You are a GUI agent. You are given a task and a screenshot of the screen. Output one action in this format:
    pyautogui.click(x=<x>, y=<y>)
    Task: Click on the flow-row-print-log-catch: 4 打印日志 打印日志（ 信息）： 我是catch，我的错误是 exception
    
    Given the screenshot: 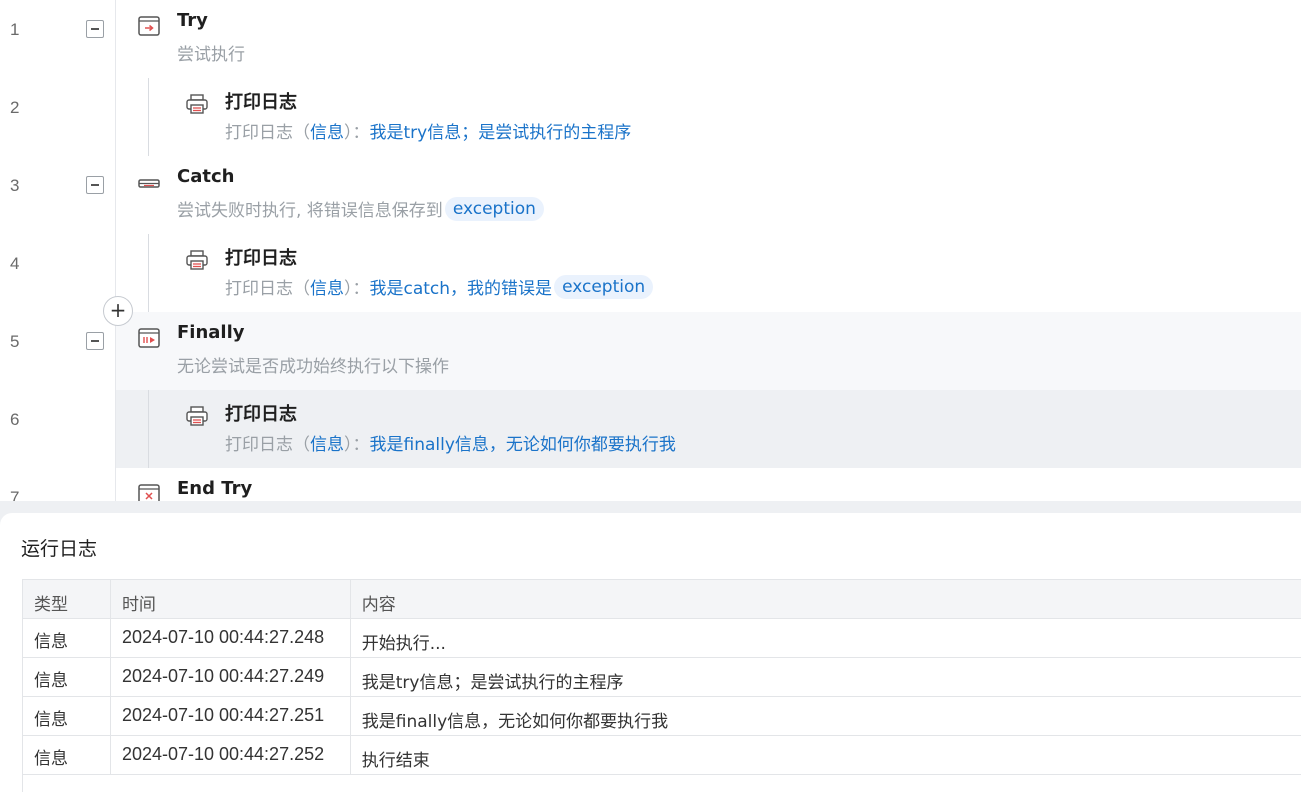 What is the action you would take?
    pyautogui.click(x=650, y=273)
    